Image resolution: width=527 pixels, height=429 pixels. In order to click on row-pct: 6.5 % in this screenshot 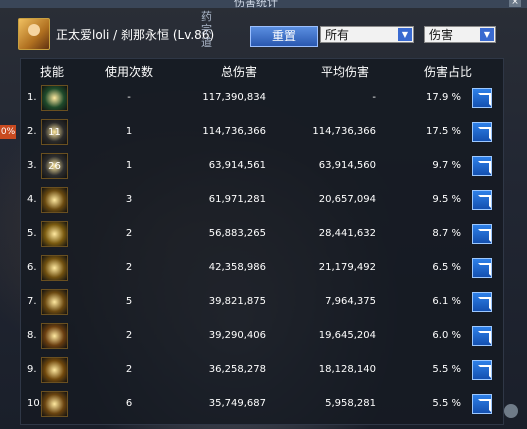, I will do `click(446, 267)`.